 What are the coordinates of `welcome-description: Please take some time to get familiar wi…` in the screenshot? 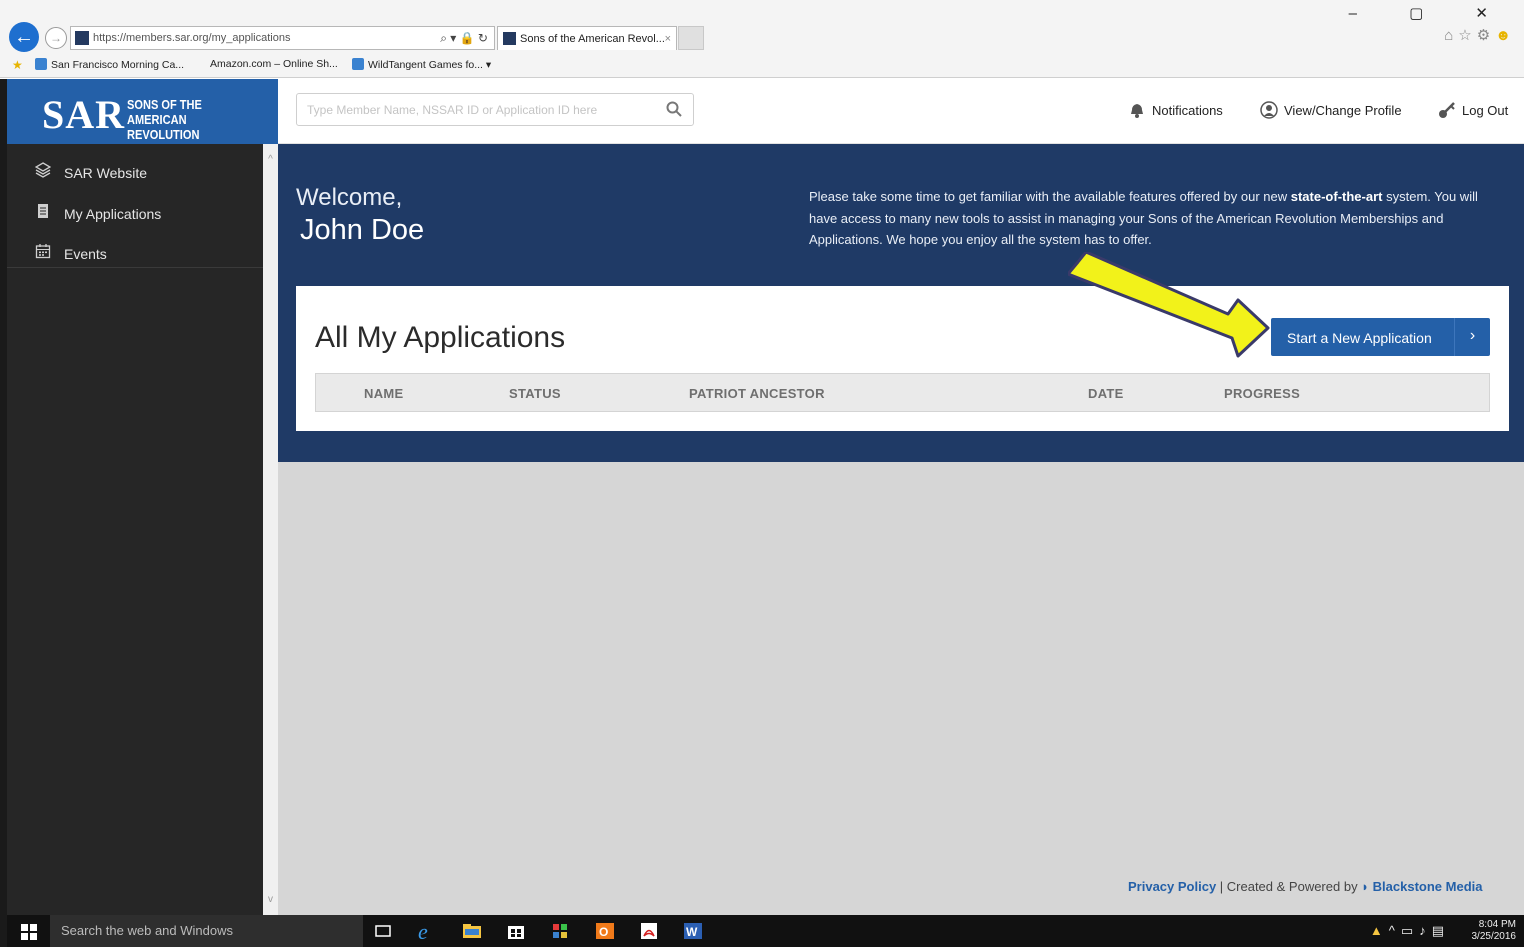 It's located at (1143, 218).